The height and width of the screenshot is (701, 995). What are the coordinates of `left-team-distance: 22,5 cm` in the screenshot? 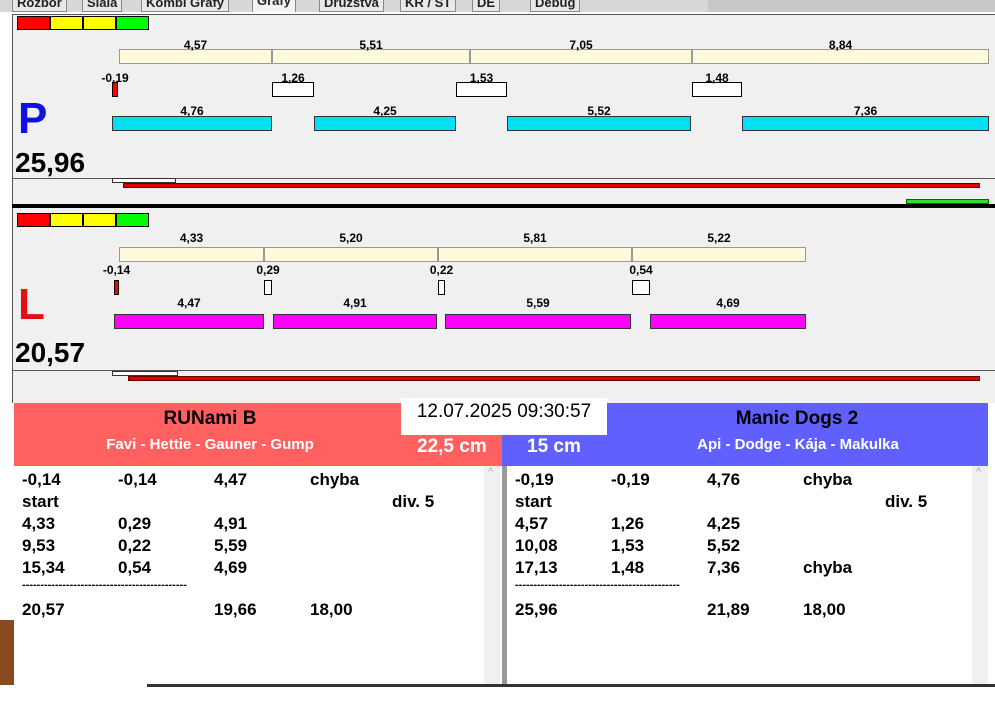 It's located at (452, 446).